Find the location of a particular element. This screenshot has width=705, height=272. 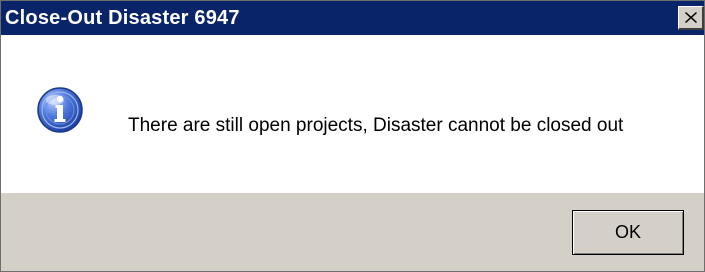

window-title: Close-Out Disaster 6947 is located at coordinates (122, 18).